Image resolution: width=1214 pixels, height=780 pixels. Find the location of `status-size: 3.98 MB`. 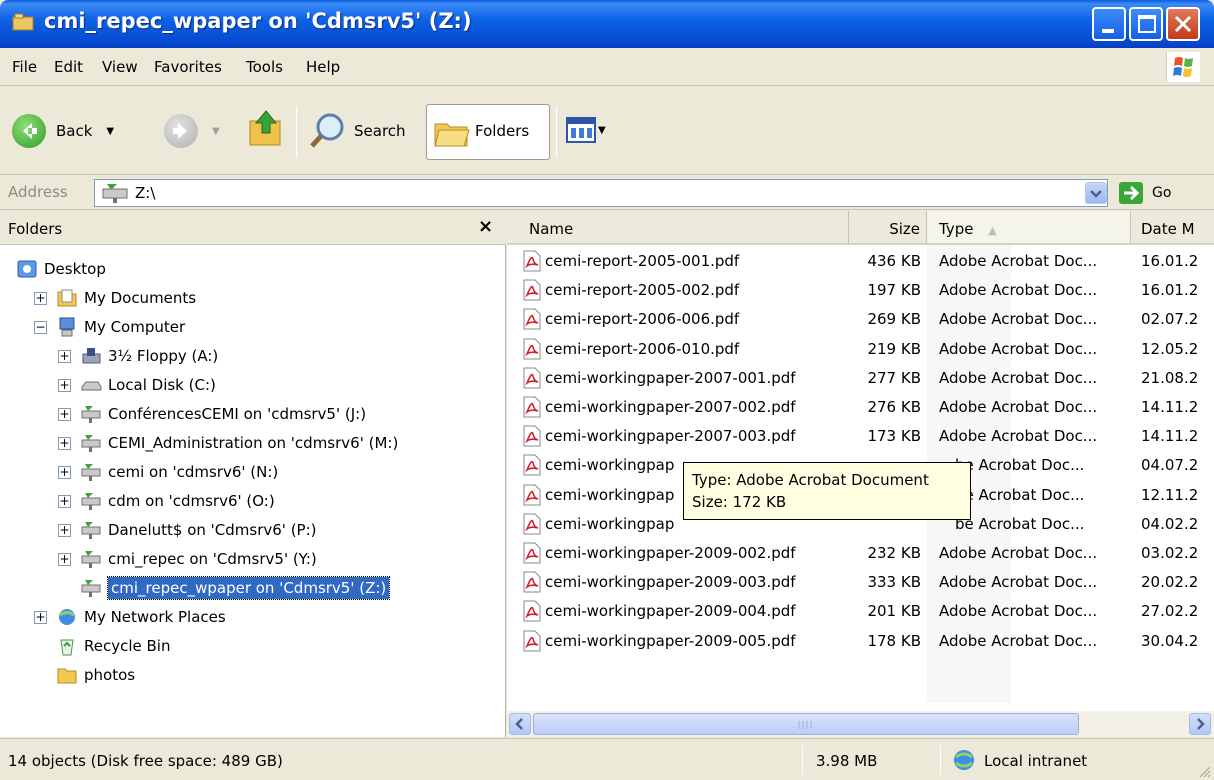

status-size: 3.98 MB is located at coordinates (847, 761).